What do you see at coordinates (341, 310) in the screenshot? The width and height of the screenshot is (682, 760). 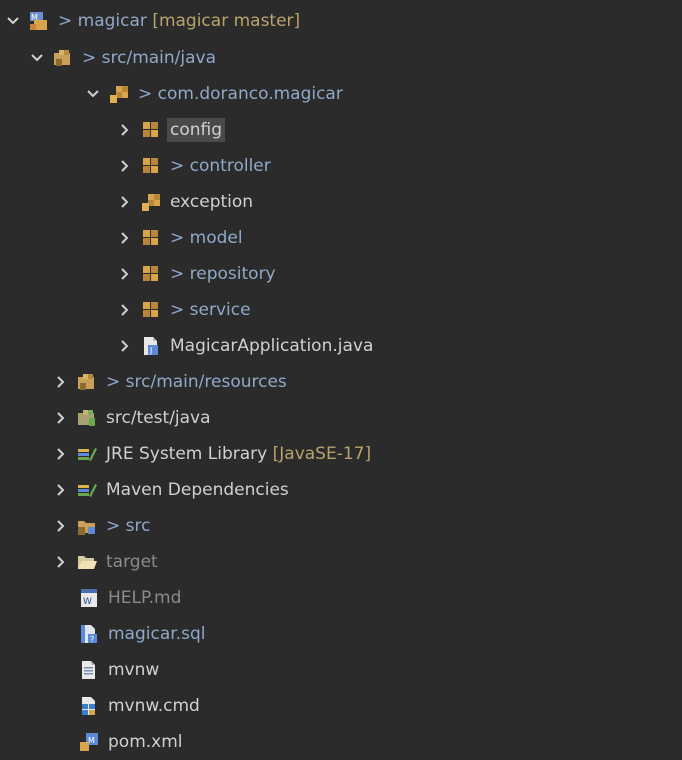 I see `tree-item-service: > service` at bounding box center [341, 310].